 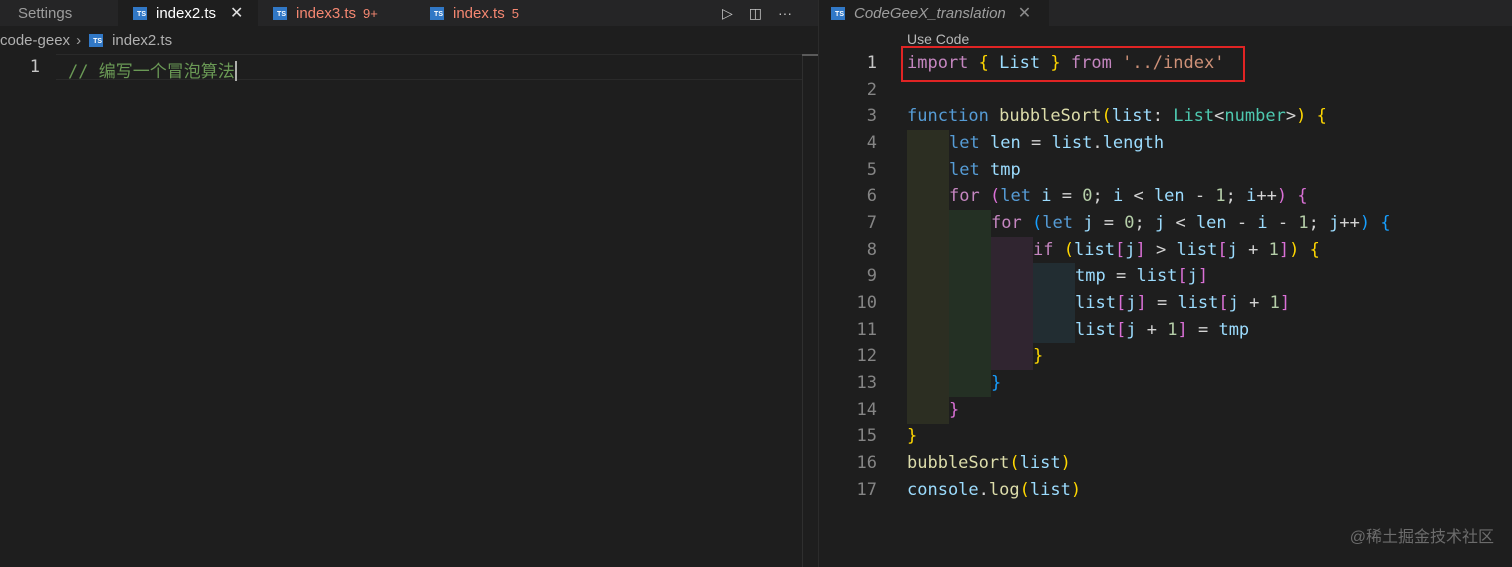 What do you see at coordinates (1056, 143) in the screenshot?
I see `code-text: let len = list.length` at bounding box center [1056, 143].